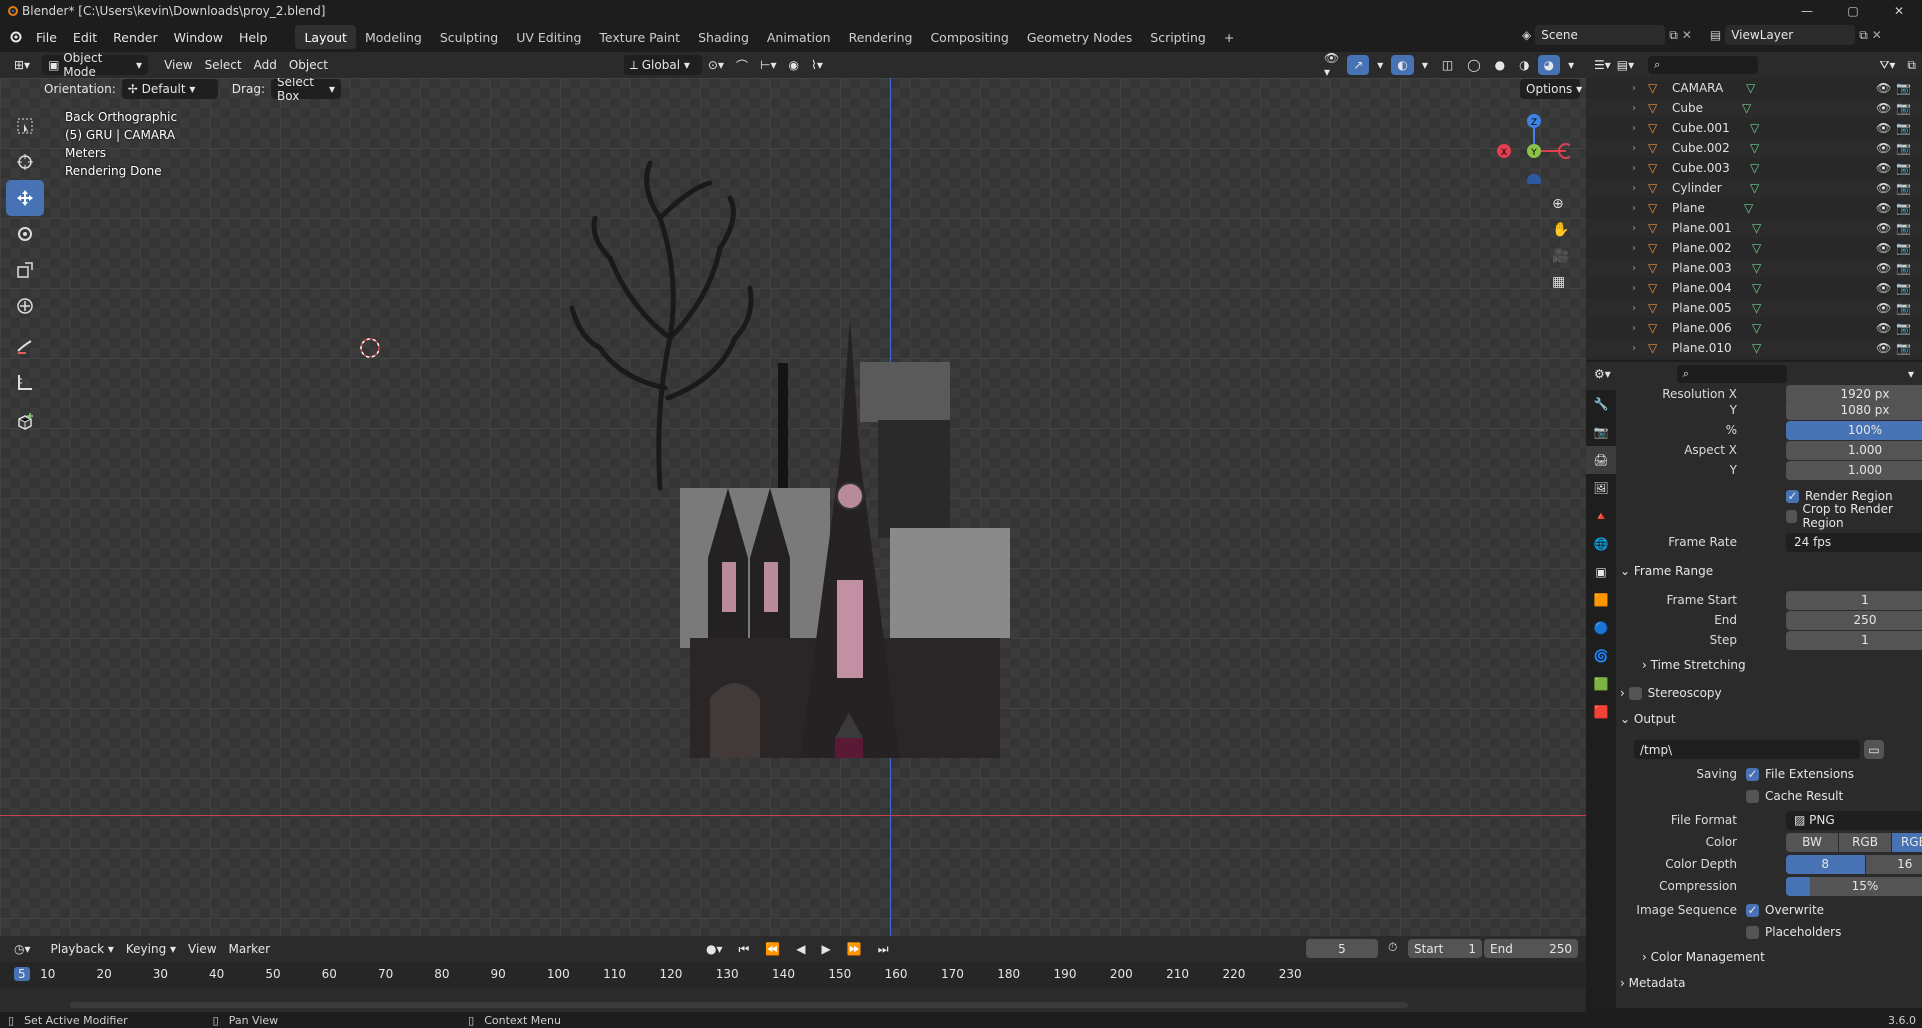 This screenshot has width=1922, height=1028. Describe the element at coordinates (1531, 948) in the screenshot. I see `end-frame-field: End 250` at that location.